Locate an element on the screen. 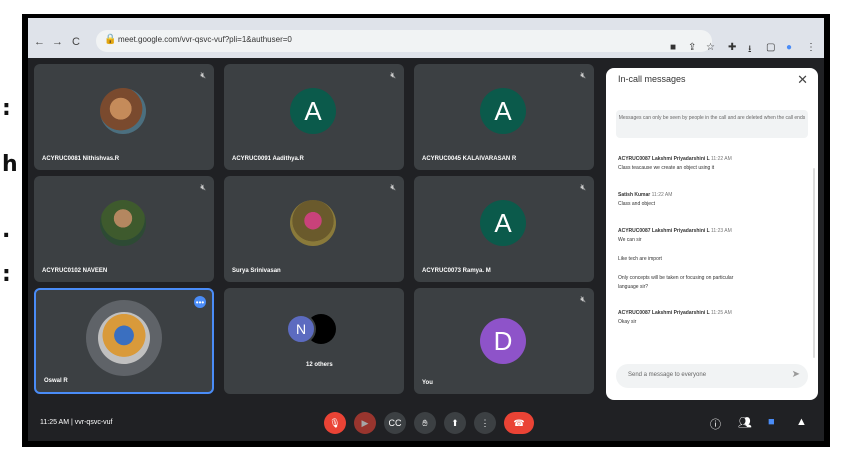 Image resolution: width=847 pixels, height=459 pixels. participant-name: ACYRUC0102 NAVEEN is located at coordinates (75, 271).